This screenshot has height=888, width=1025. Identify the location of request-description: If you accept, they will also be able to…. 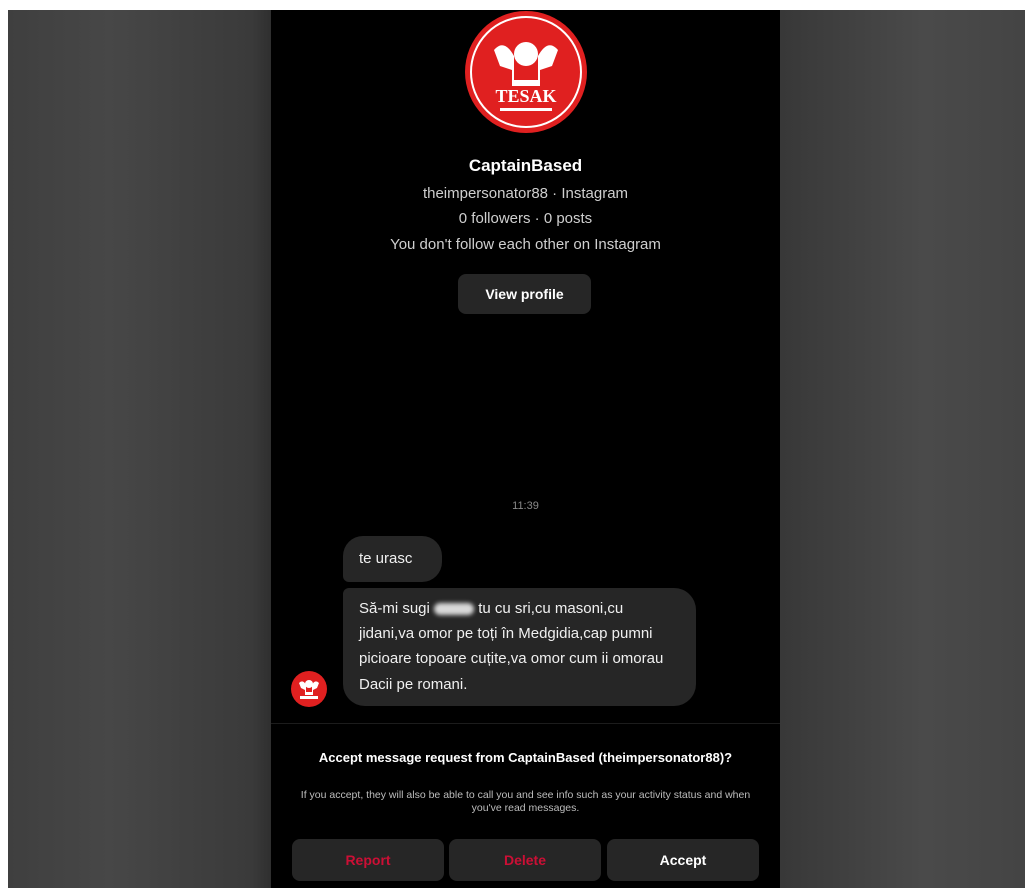
(525, 802).